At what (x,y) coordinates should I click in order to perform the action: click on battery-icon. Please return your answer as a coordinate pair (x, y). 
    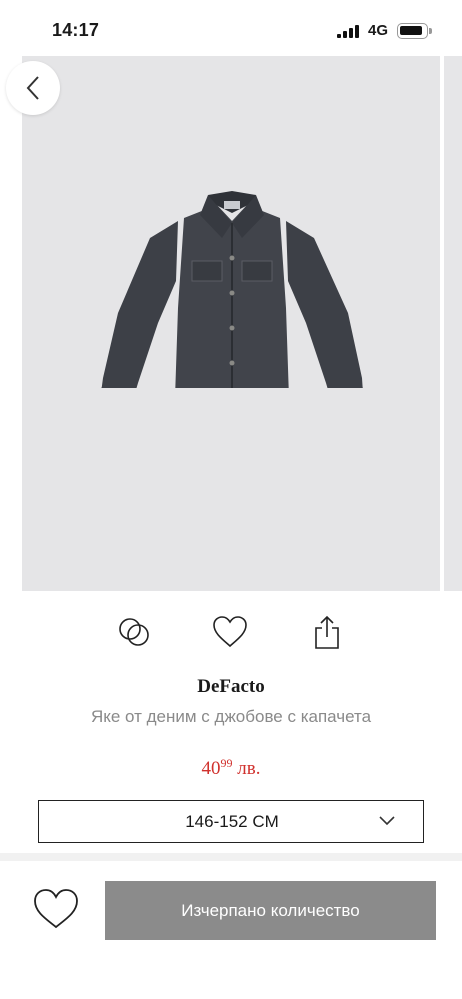
    Looking at the image, I should click on (414, 31).